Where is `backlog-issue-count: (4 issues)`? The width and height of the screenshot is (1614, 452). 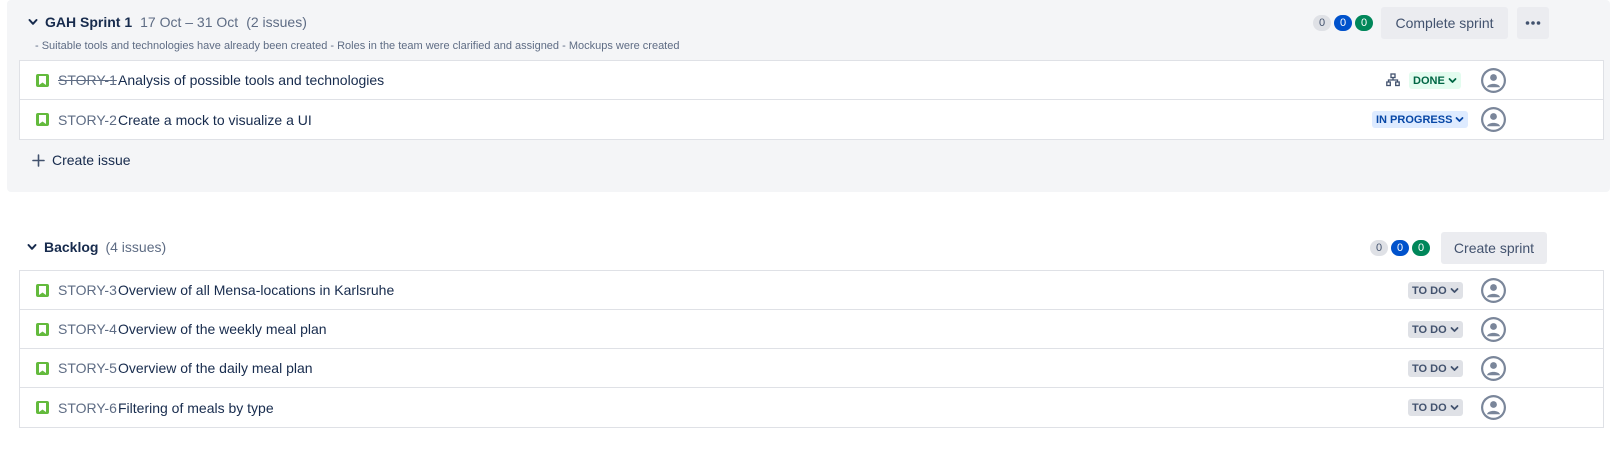 backlog-issue-count: (4 issues) is located at coordinates (136, 247).